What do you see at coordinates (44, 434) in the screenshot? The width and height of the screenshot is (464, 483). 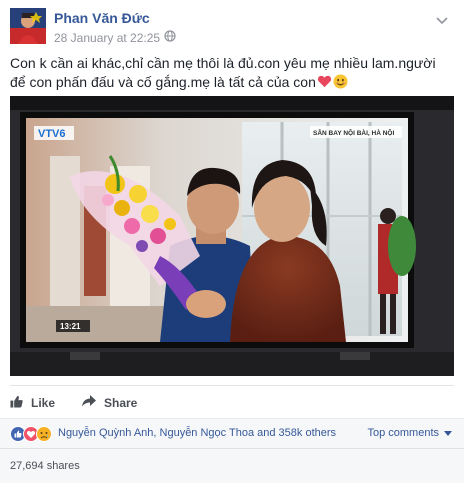 I see `sad-icon` at bounding box center [44, 434].